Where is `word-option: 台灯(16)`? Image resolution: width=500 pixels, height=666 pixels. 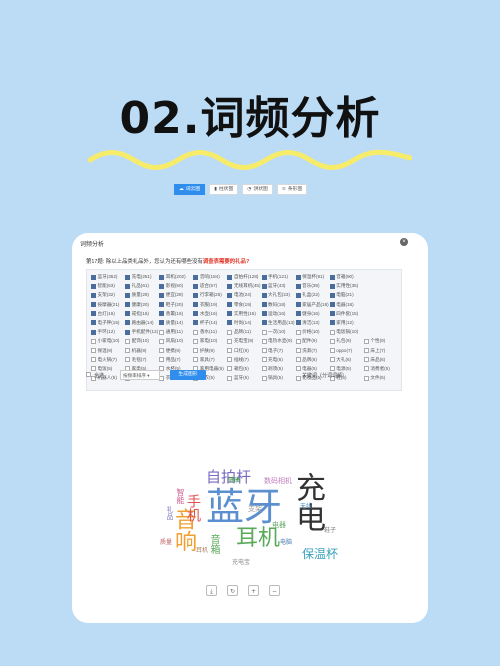
word-option: 台灯(16) is located at coordinates (107, 314).